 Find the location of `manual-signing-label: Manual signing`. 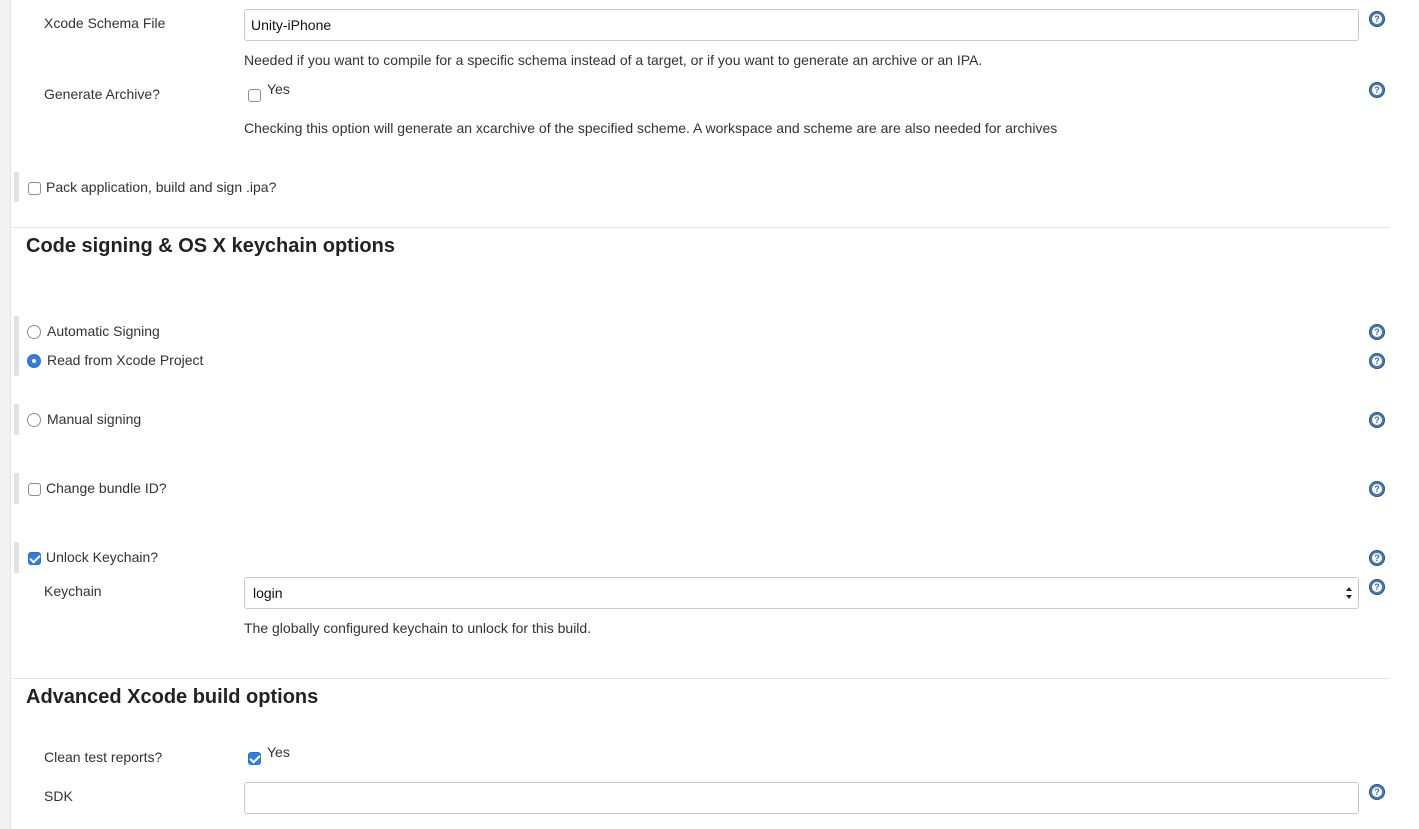

manual-signing-label: Manual signing is located at coordinates (94, 419).